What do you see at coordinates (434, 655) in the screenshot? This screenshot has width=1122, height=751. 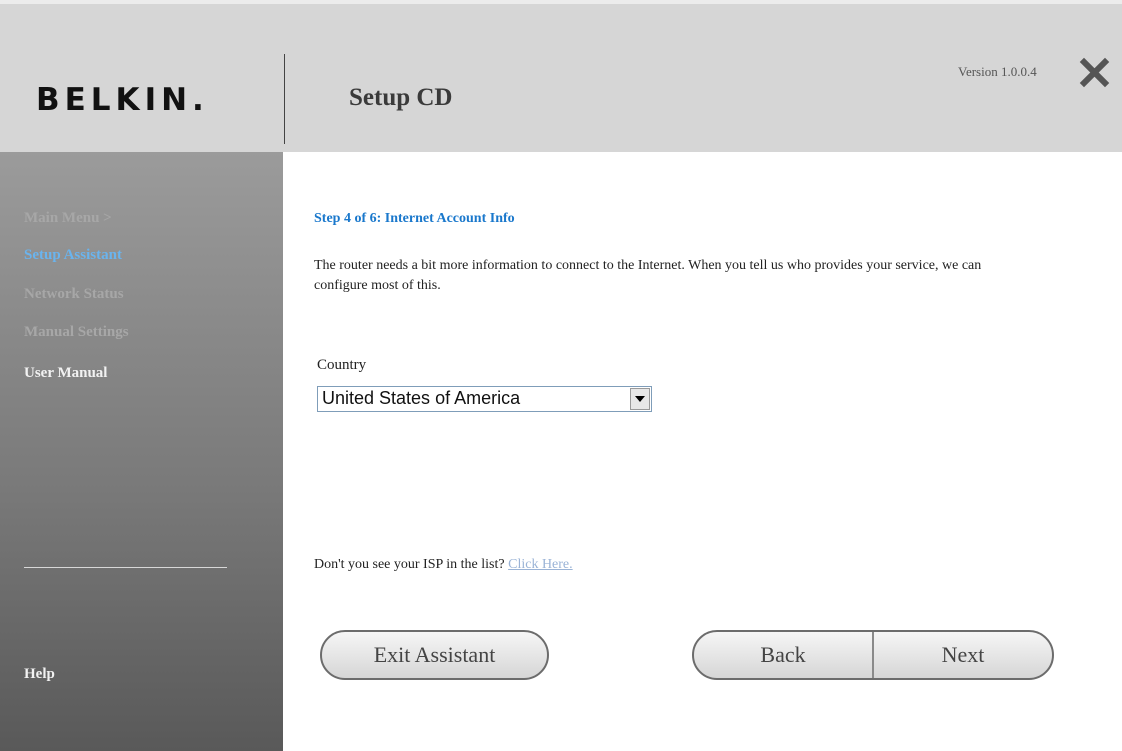 I see `exit-assistant-button: Exit Assistant` at bounding box center [434, 655].